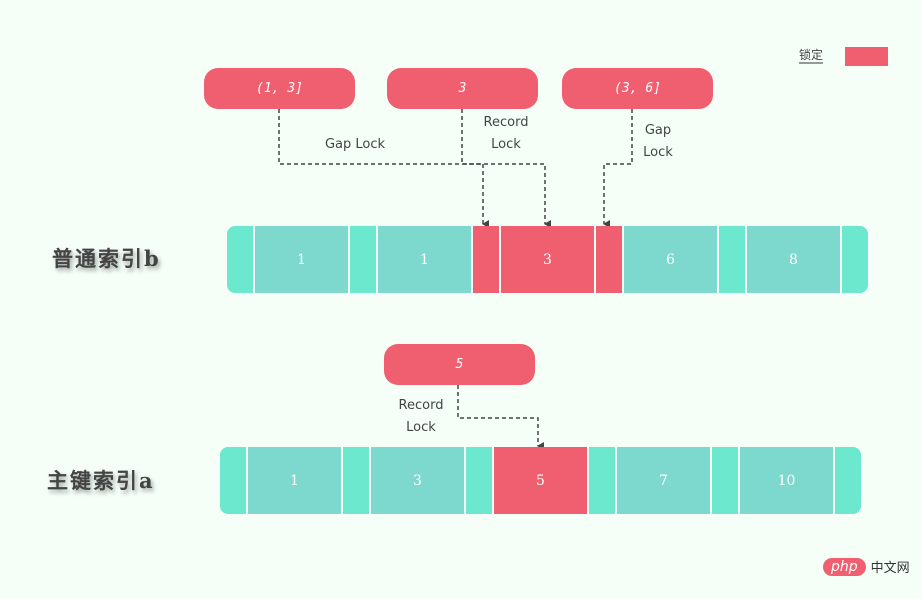 The height and width of the screenshot is (599, 922). What do you see at coordinates (658, 130) in the screenshot?
I see `gap-lock-label-line1: Gap` at bounding box center [658, 130].